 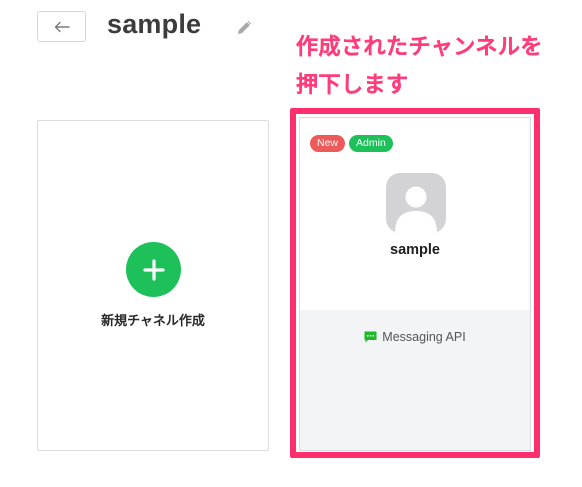 I want to click on back-button, so click(x=61, y=26).